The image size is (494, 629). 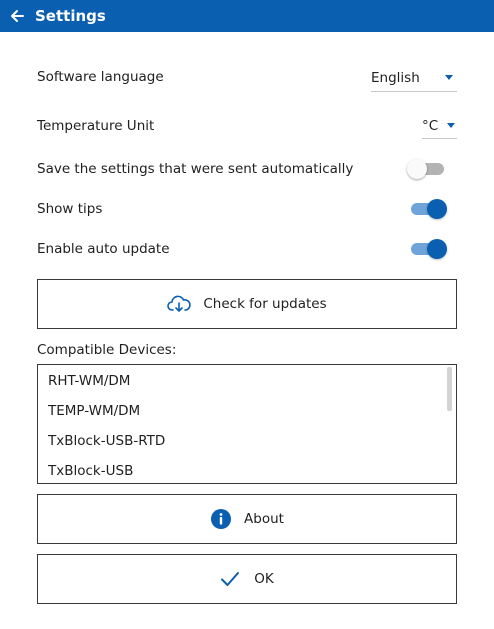 What do you see at coordinates (247, 579) in the screenshot?
I see `ok-button: OK` at bounding box center [247, 579].